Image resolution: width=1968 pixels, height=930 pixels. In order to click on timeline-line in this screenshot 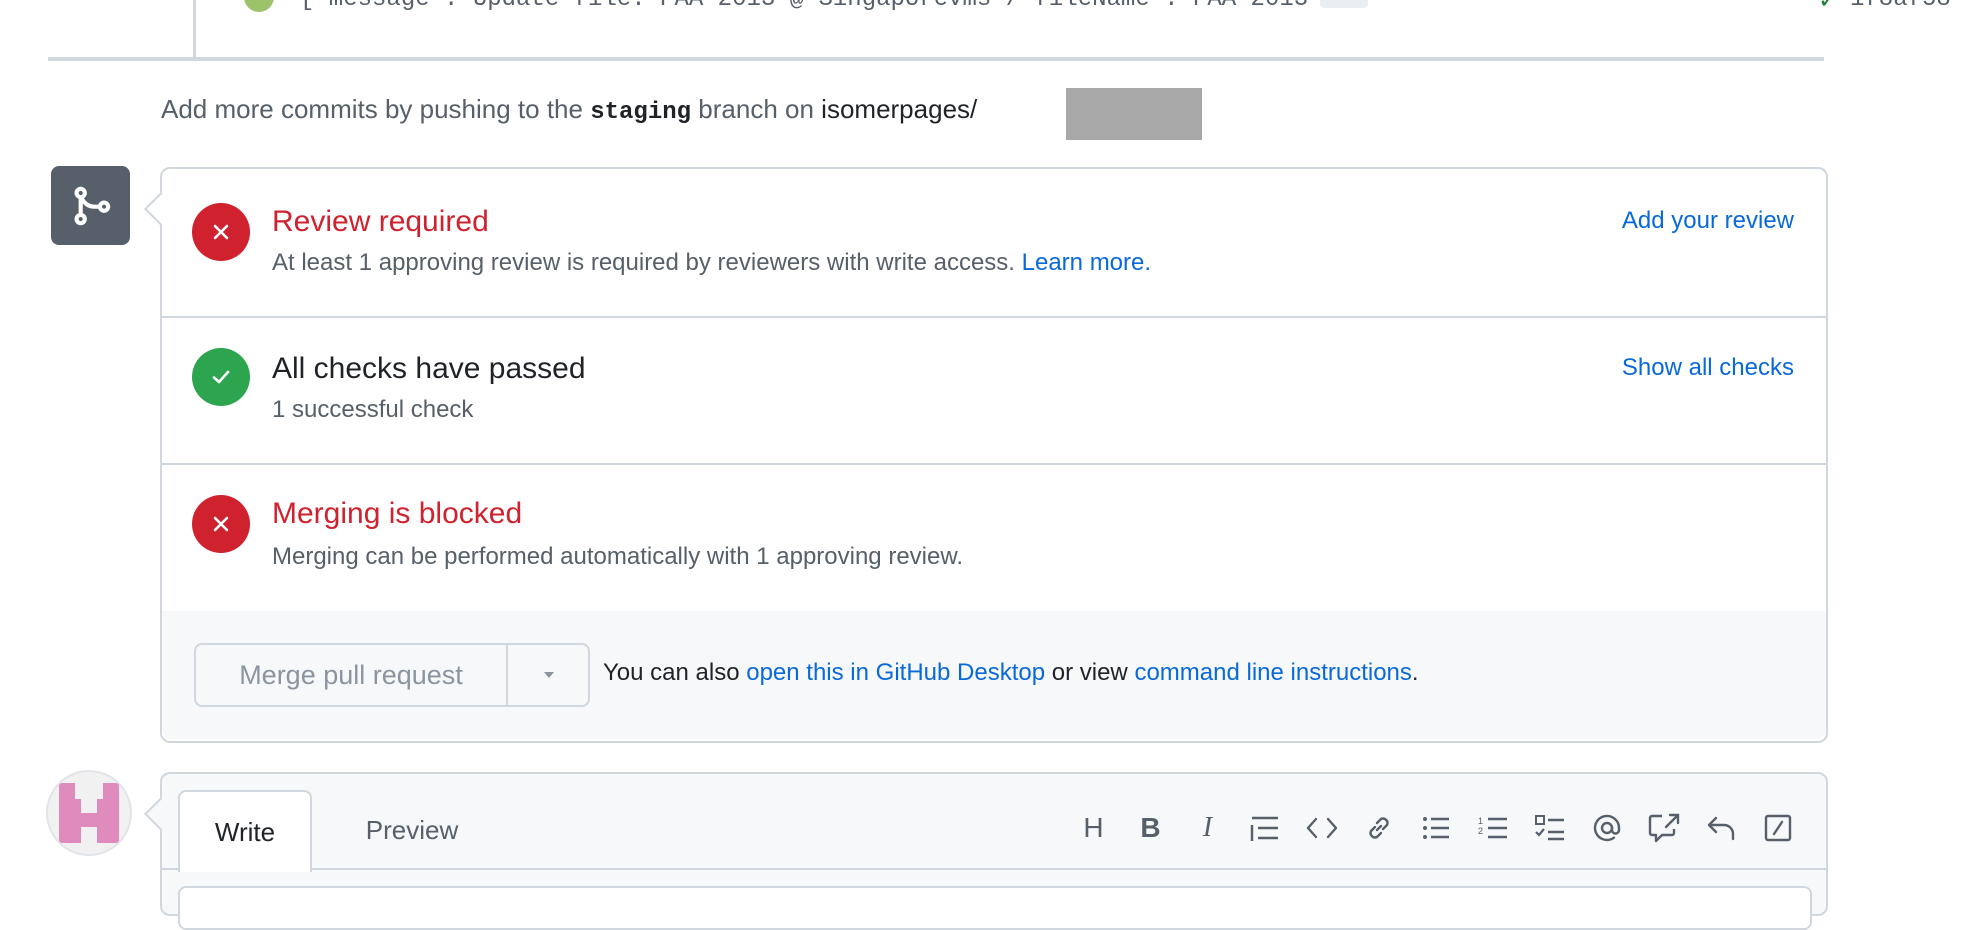, I will do `click(194, 29)`.